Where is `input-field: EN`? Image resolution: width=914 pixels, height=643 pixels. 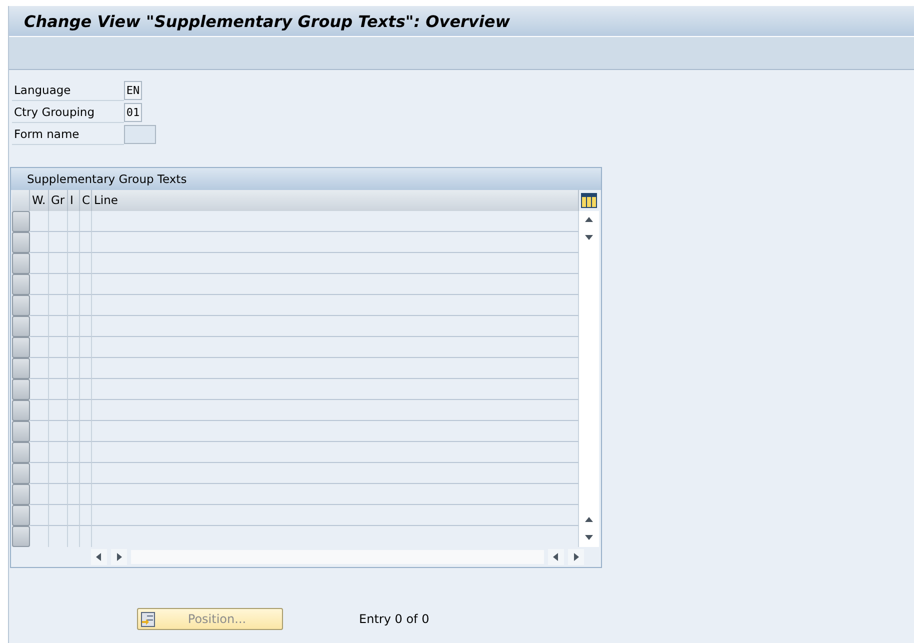
input-field: EN is located at coordinates (133, 90).